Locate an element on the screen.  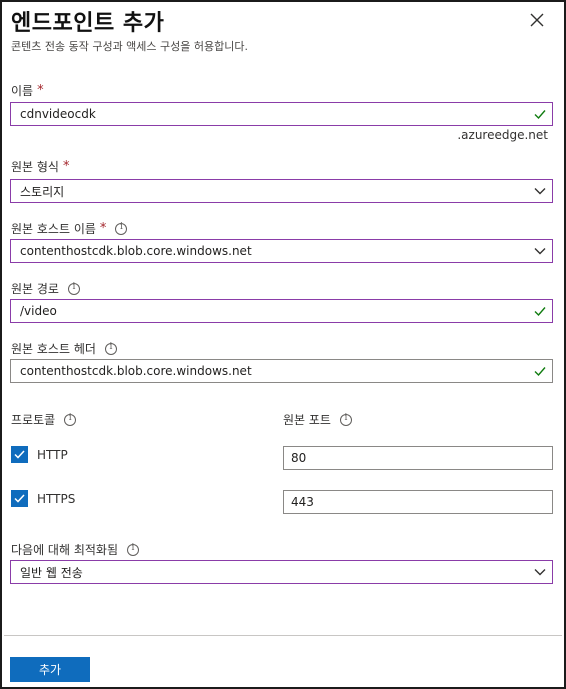
optimized-for-select: 일반 웹 전송 is located at coordinates (281, 572).